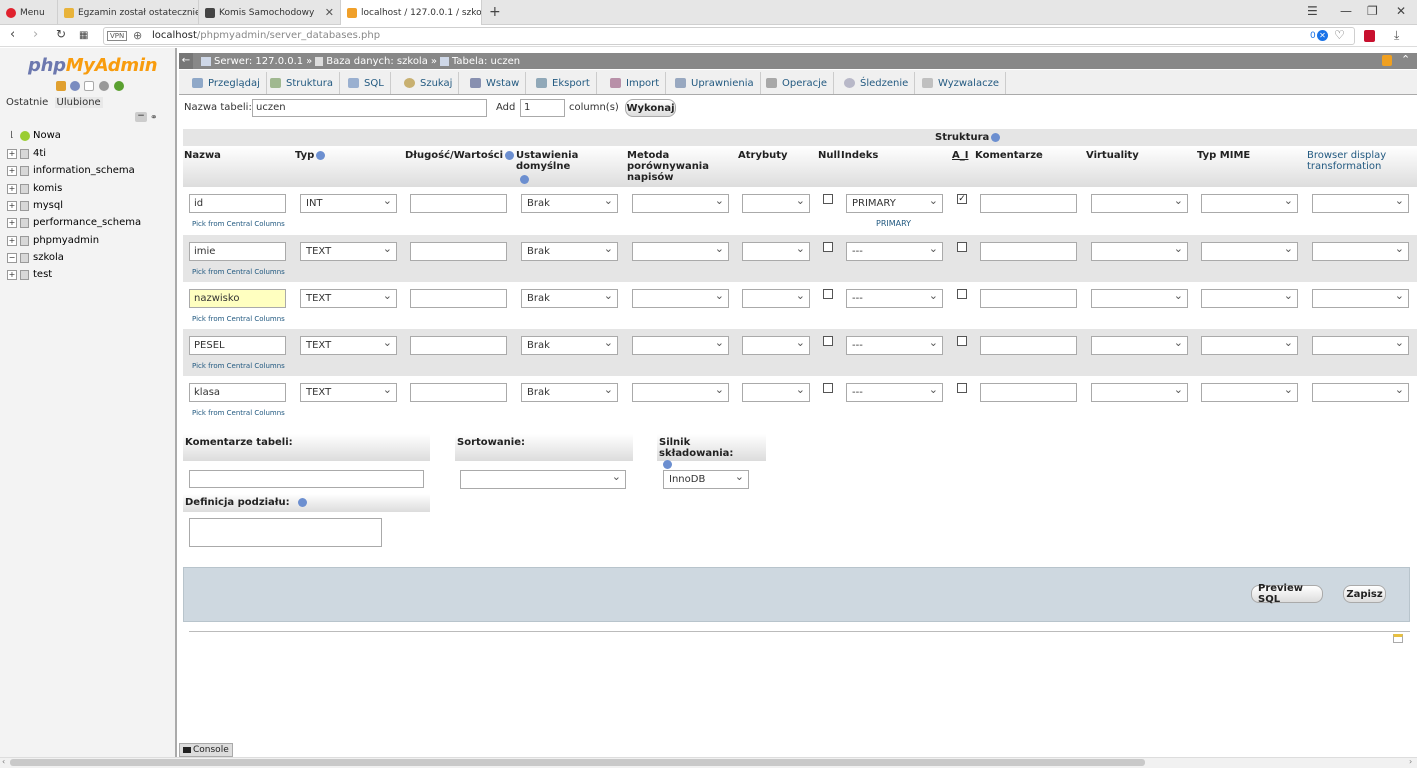 This screenshot has width=1417, height=768. What do you see at coordinates (186, 61) in the screenshot?
I see `collapse-panel-icon: ←` at bounding box center [186, 61].